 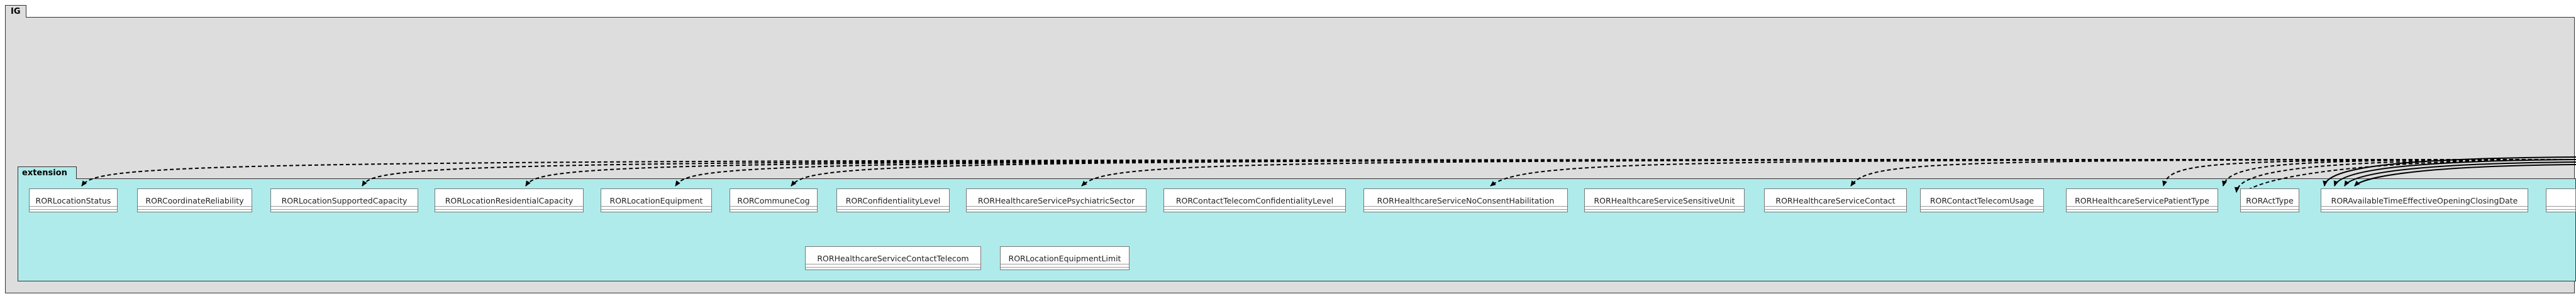 I want to click on class-name: RORActType, so click(x=2270, y=201).